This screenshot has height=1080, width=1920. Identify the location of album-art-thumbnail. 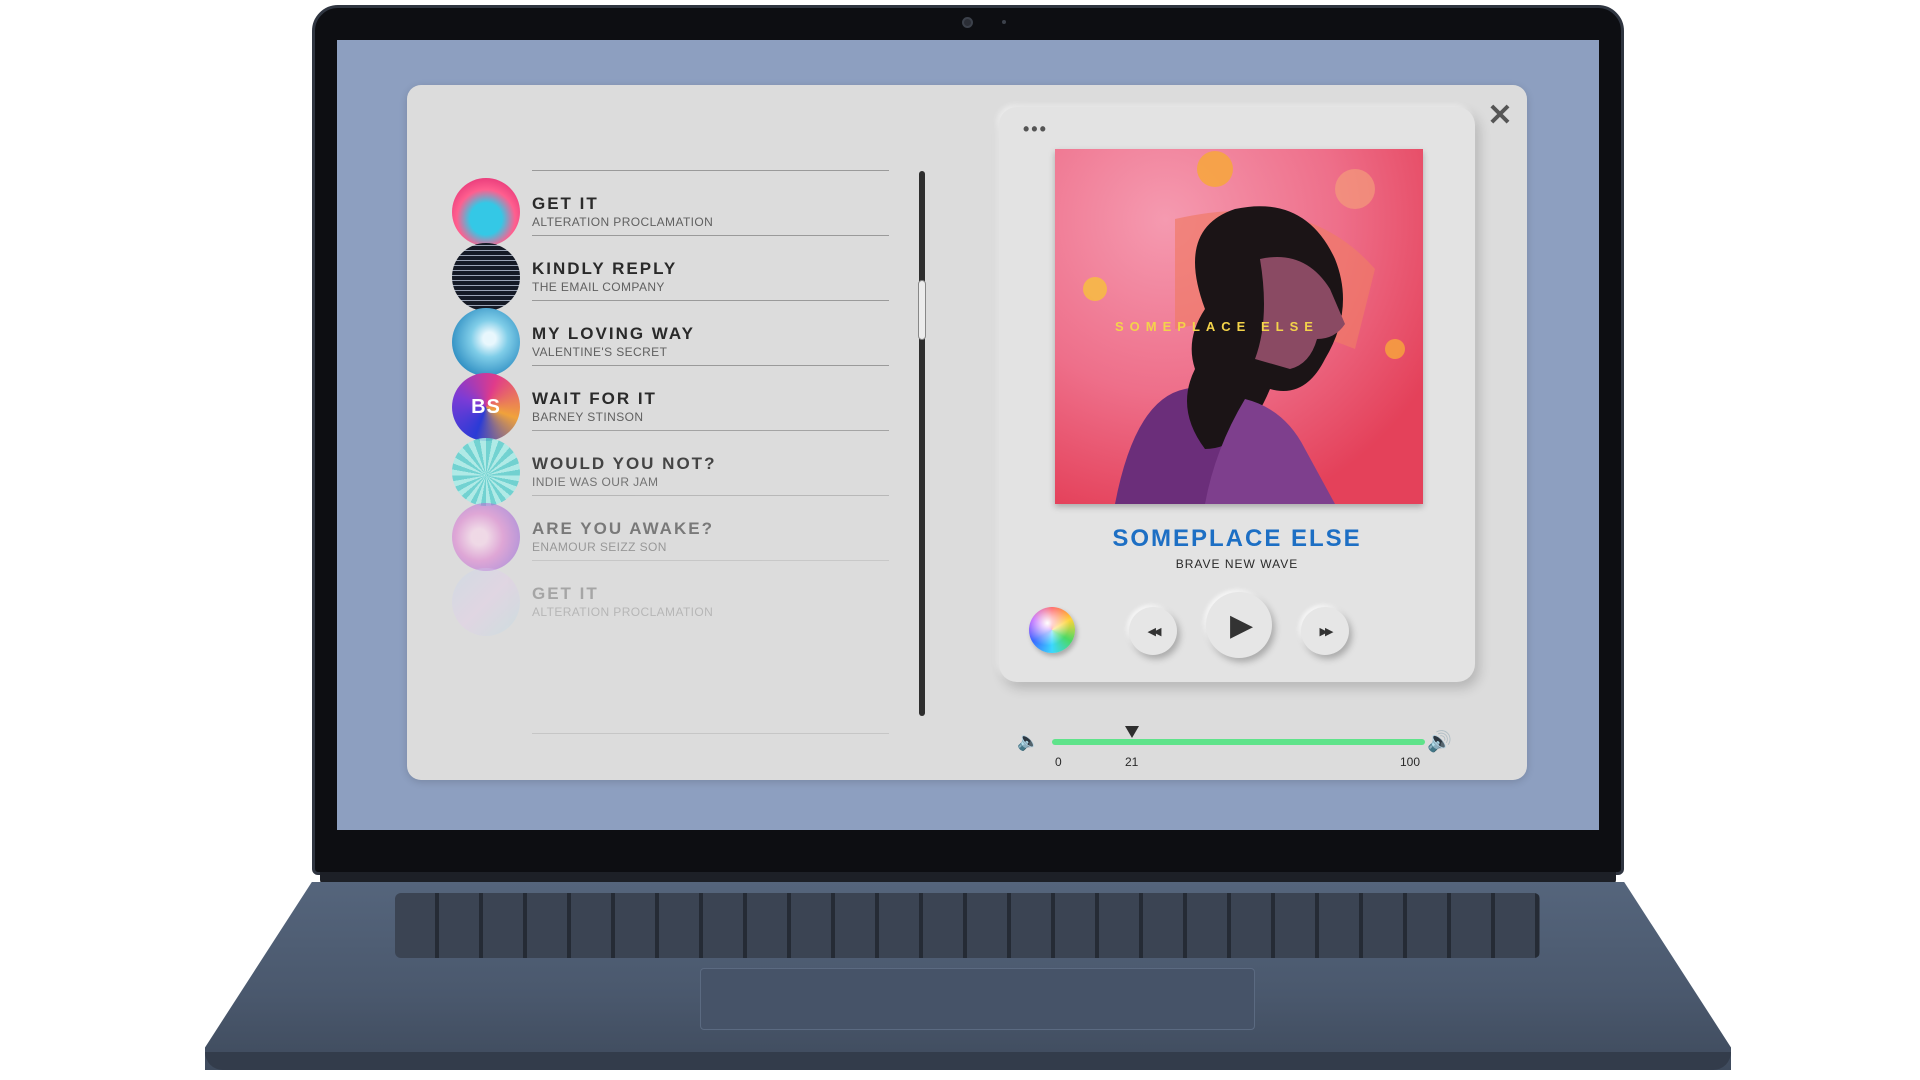
(486, 602).